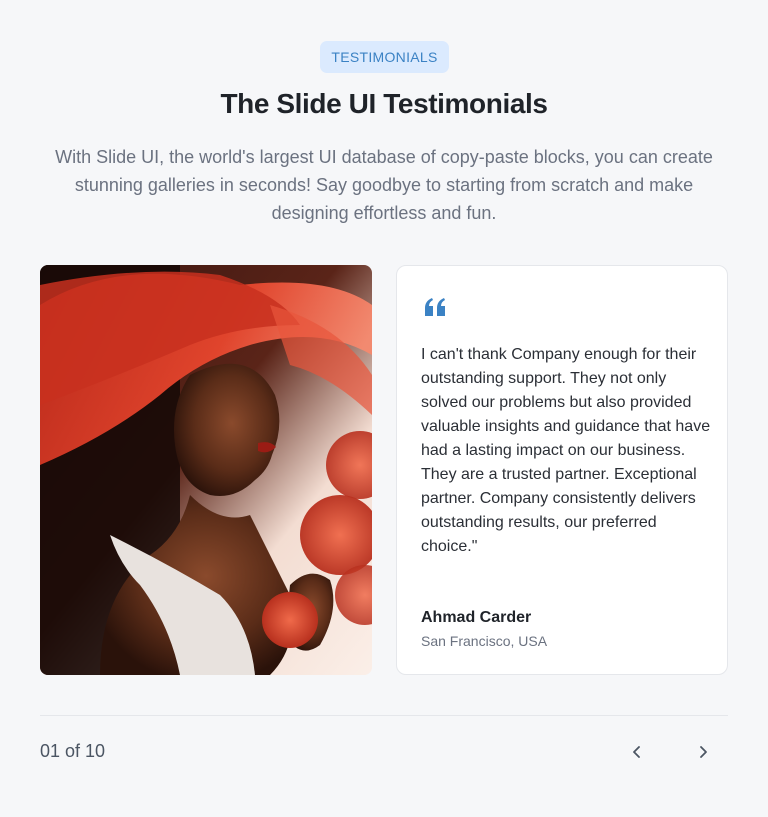 This screenshot has height=817, width=768. What do you see at coordinates (384, 715) in the screenshot?
I see `divider` at bounding box center [384, 715].